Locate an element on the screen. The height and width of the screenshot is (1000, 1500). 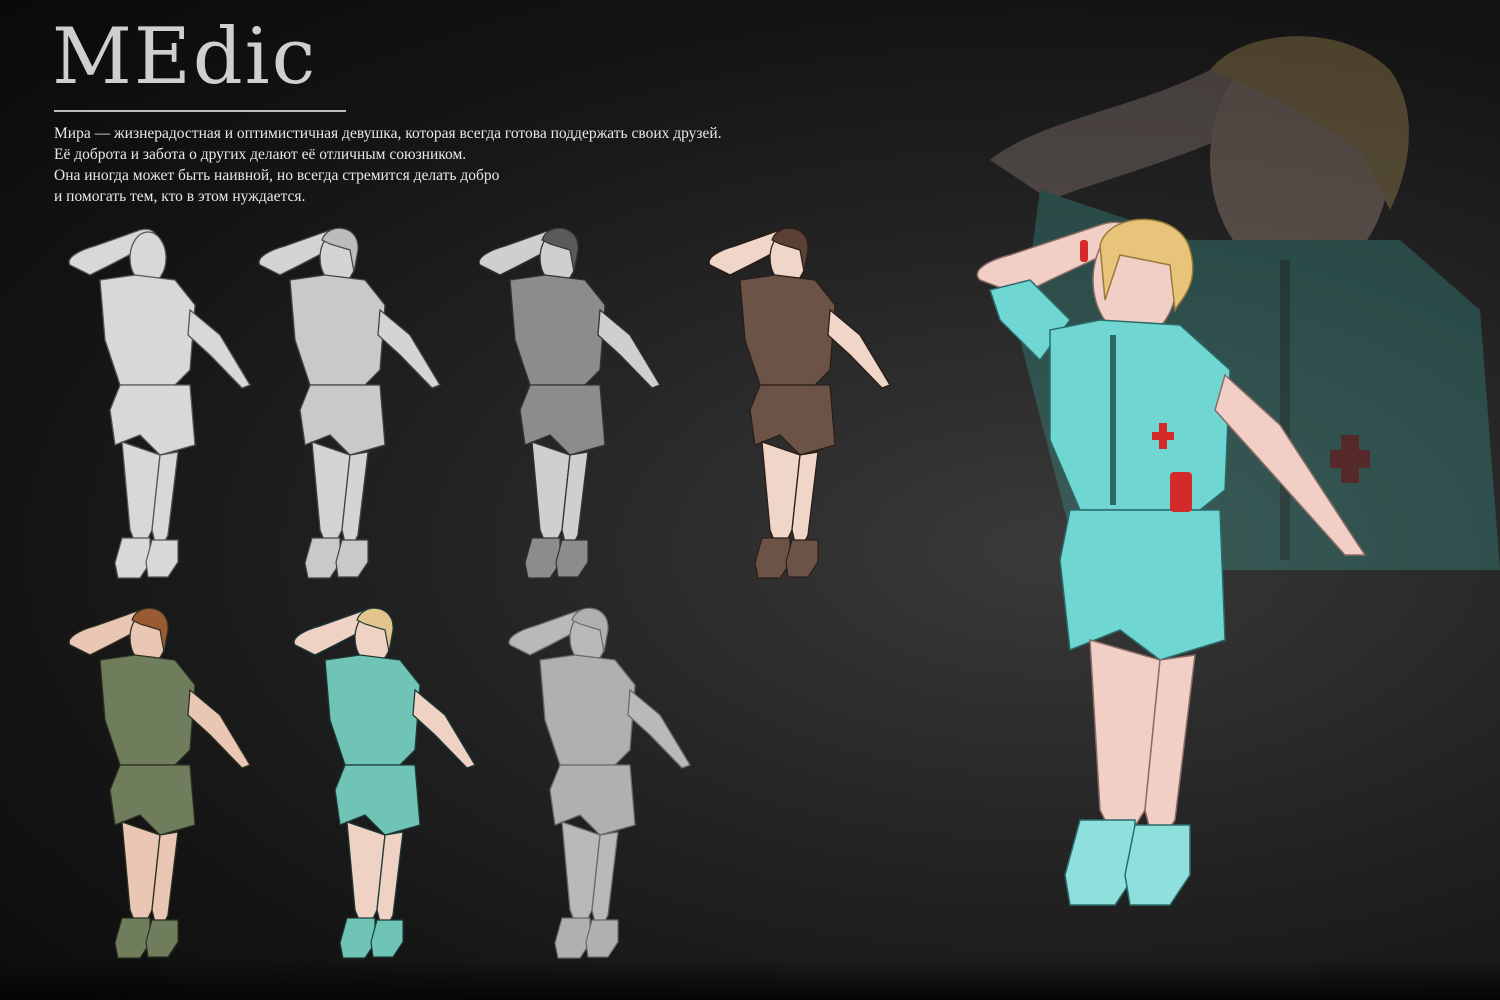
figure-teal-variant is located at coordinates (385, 787).